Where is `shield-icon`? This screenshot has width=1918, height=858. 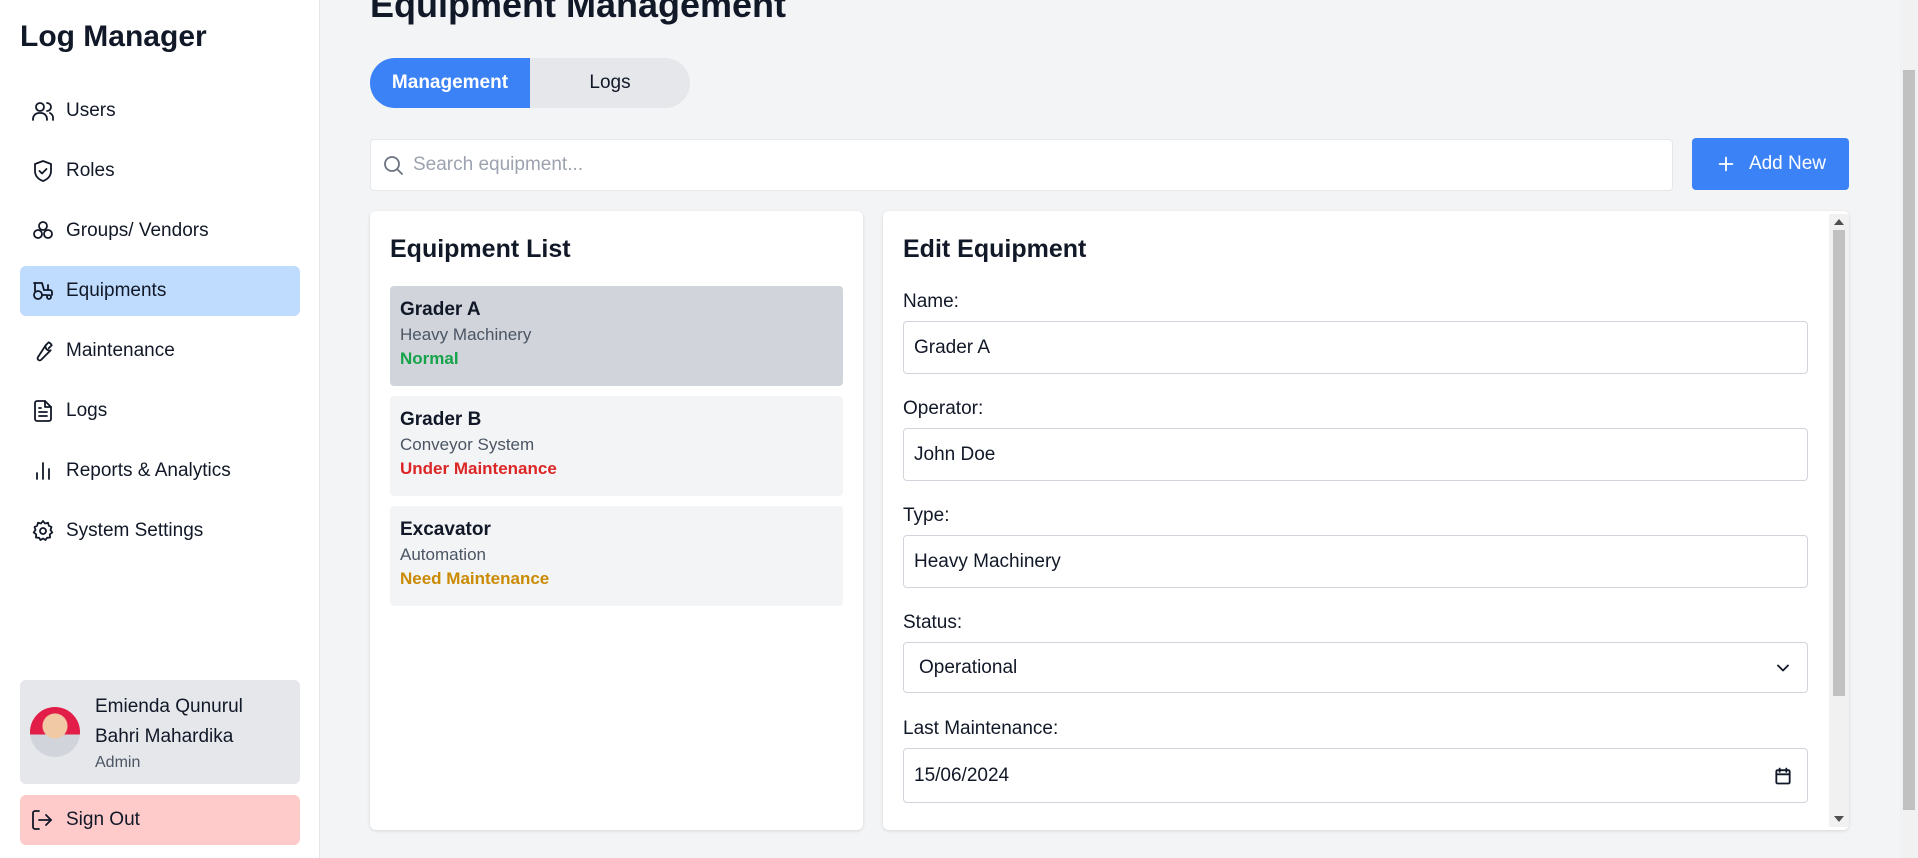 shield-icon is located at coordinates (43, 171).